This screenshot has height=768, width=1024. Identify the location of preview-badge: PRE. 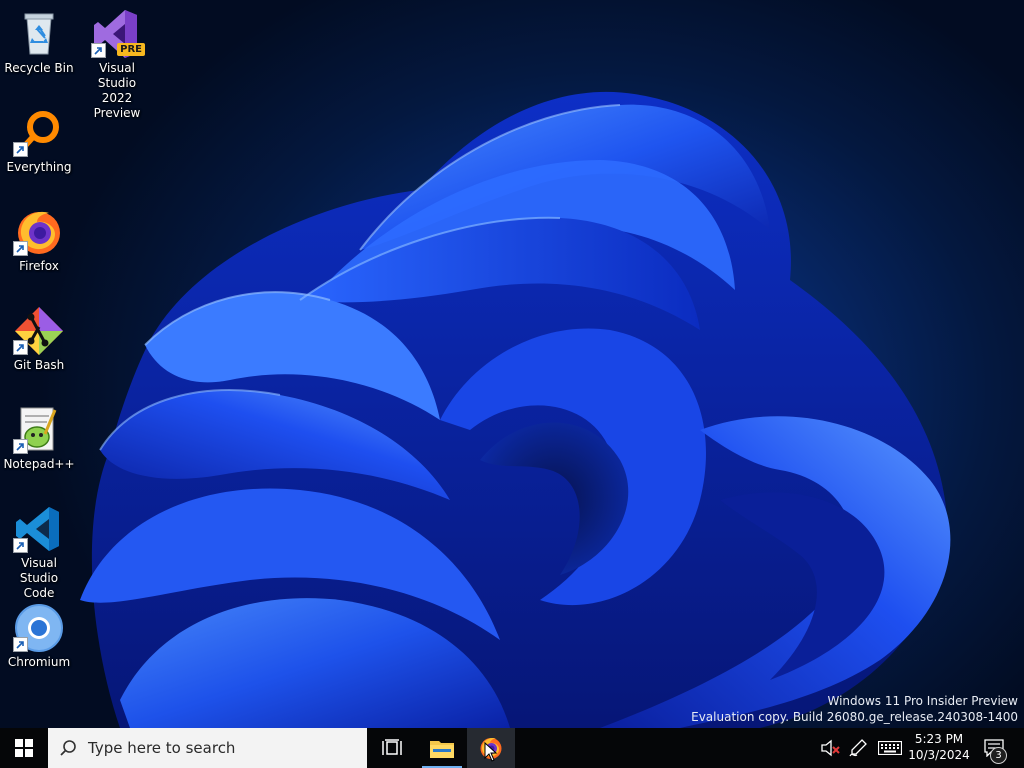
(131, 49).